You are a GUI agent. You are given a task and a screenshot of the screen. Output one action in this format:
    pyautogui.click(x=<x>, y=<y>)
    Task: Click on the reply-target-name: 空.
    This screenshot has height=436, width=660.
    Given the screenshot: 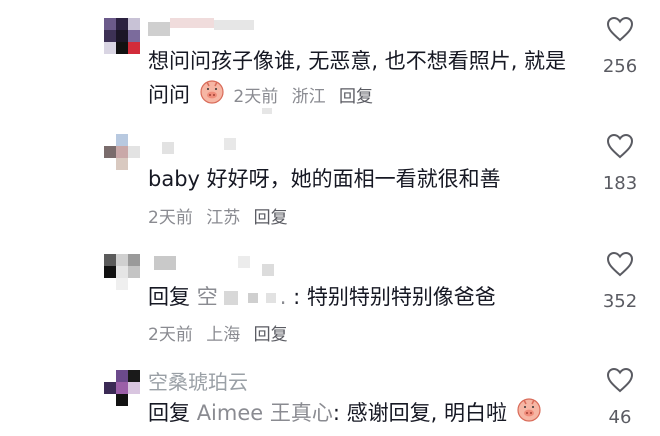 What is the action you would take?
    pyautogui.click(x=245, y=297)
    